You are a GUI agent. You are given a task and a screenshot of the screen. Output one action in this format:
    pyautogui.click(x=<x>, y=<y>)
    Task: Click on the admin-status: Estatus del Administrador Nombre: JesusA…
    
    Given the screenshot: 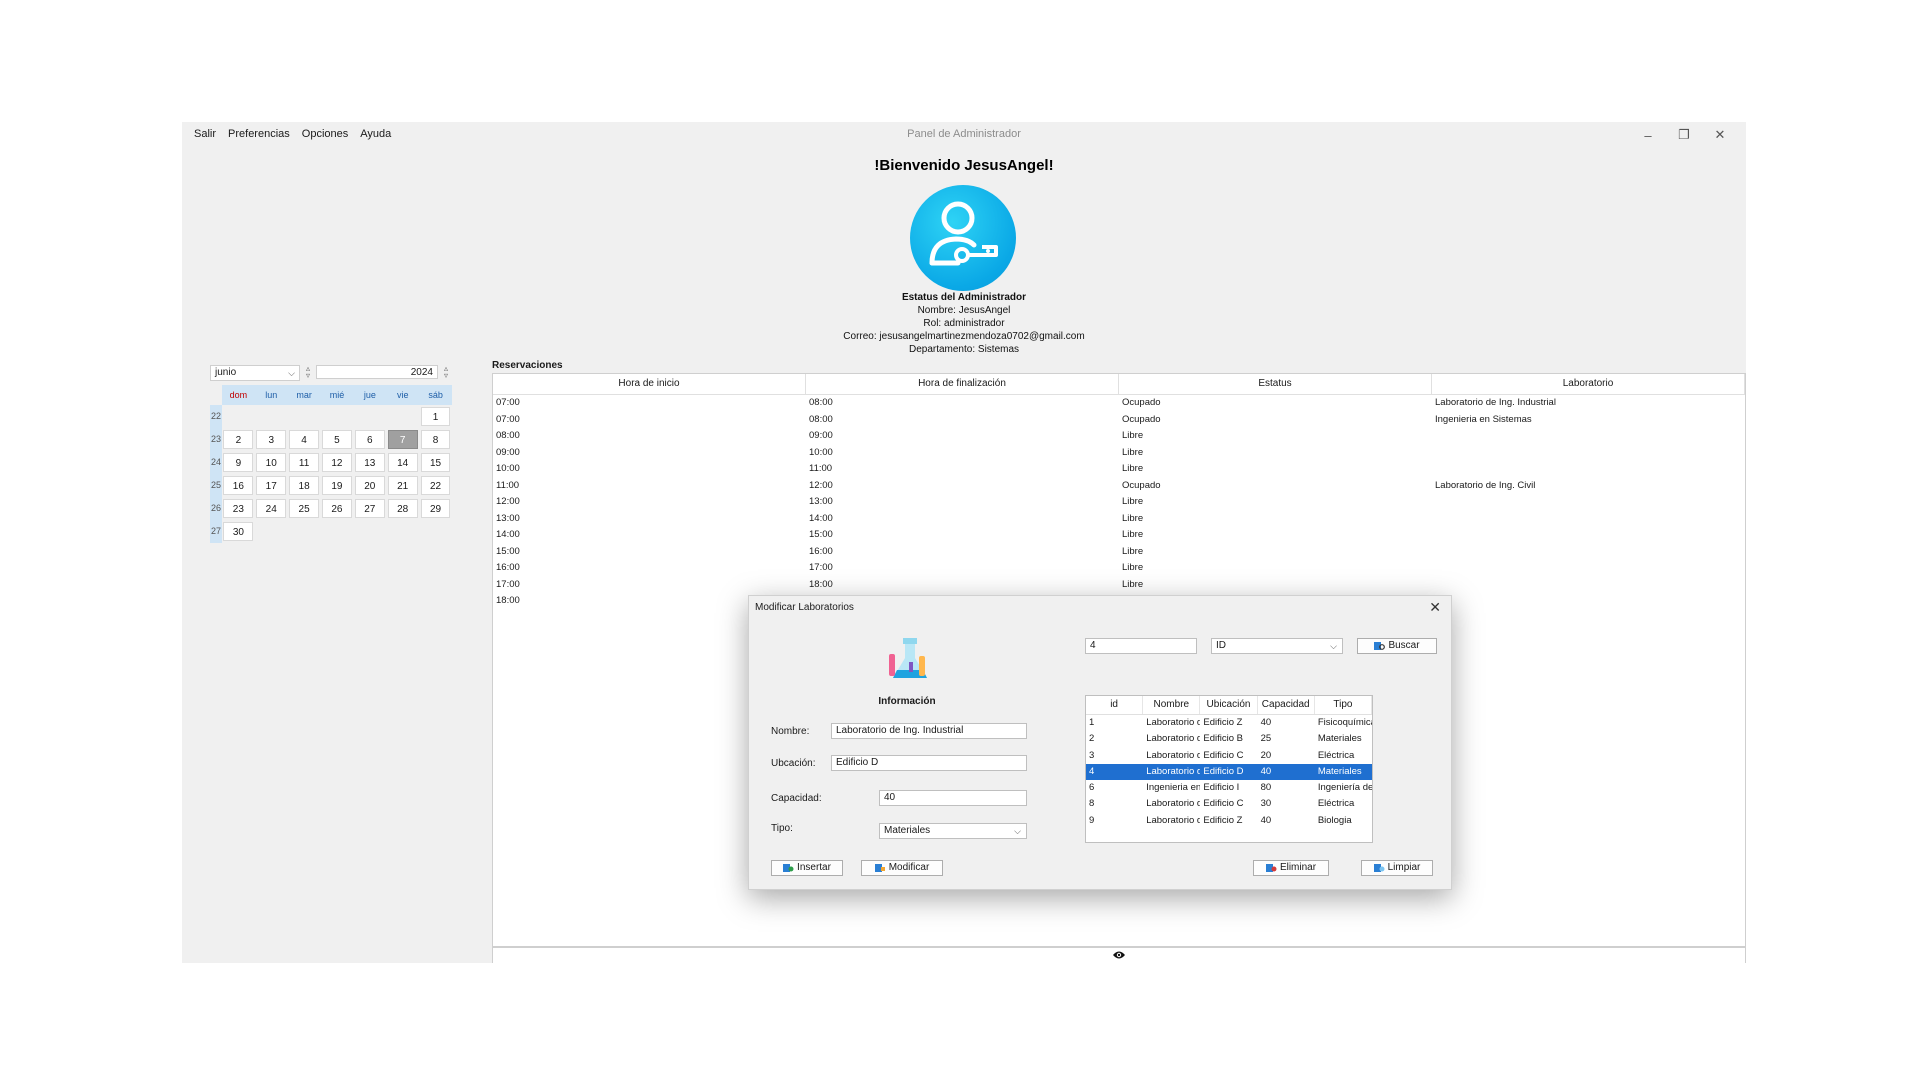 What is the action you would take?
    pyautogui.click(x=964, y=323)
    